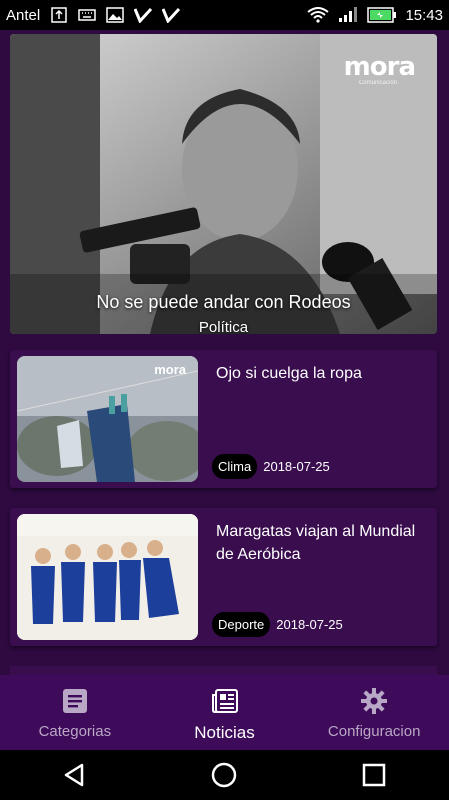 This screenshot has width=449, height=800. What do you see at coordinates (170, 369) in the screenshot?
I see `thumbnail-logo: mora` at bounding box center [170, 369].